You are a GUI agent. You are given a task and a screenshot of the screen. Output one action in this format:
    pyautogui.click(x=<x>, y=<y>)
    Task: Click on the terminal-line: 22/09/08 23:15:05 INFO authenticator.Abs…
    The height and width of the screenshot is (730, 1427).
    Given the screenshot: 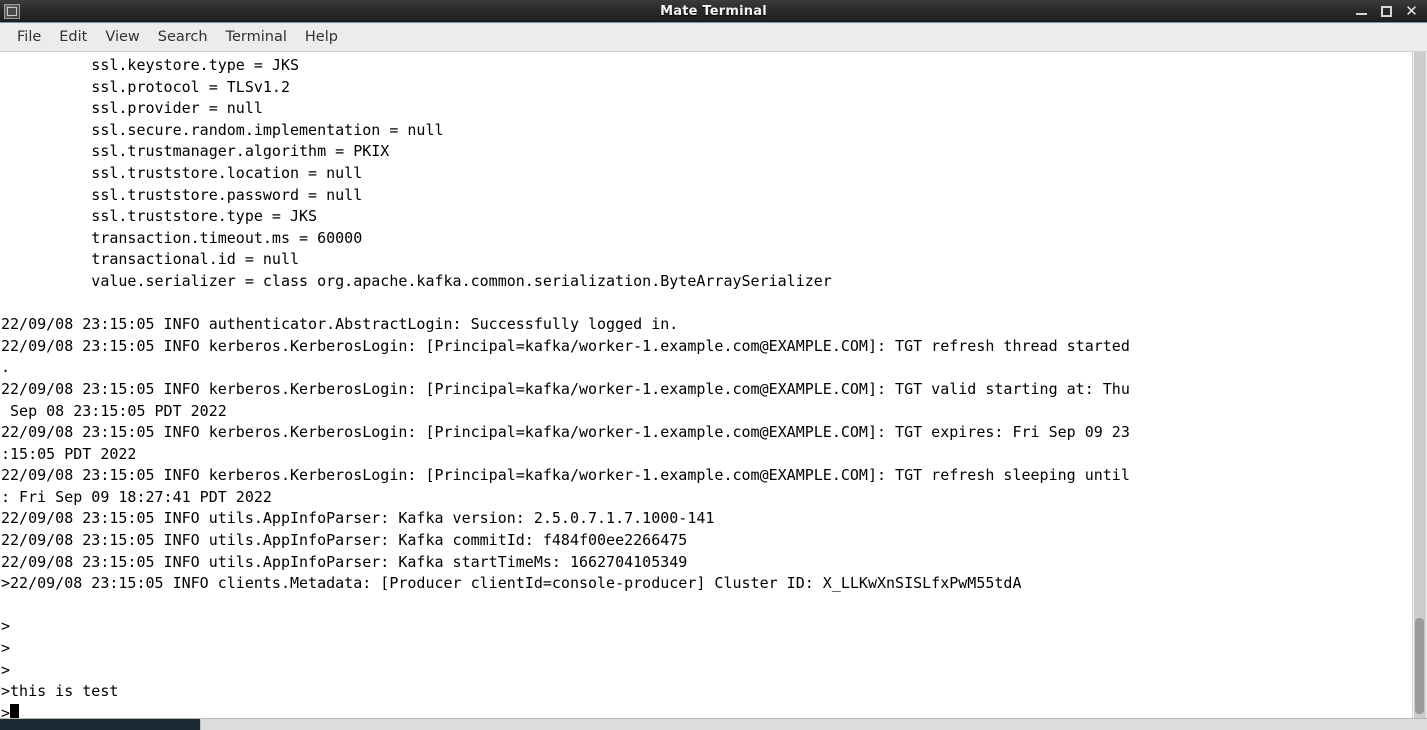 What is the action you would take?
    pyautogui.click(x=340, y=324)
    